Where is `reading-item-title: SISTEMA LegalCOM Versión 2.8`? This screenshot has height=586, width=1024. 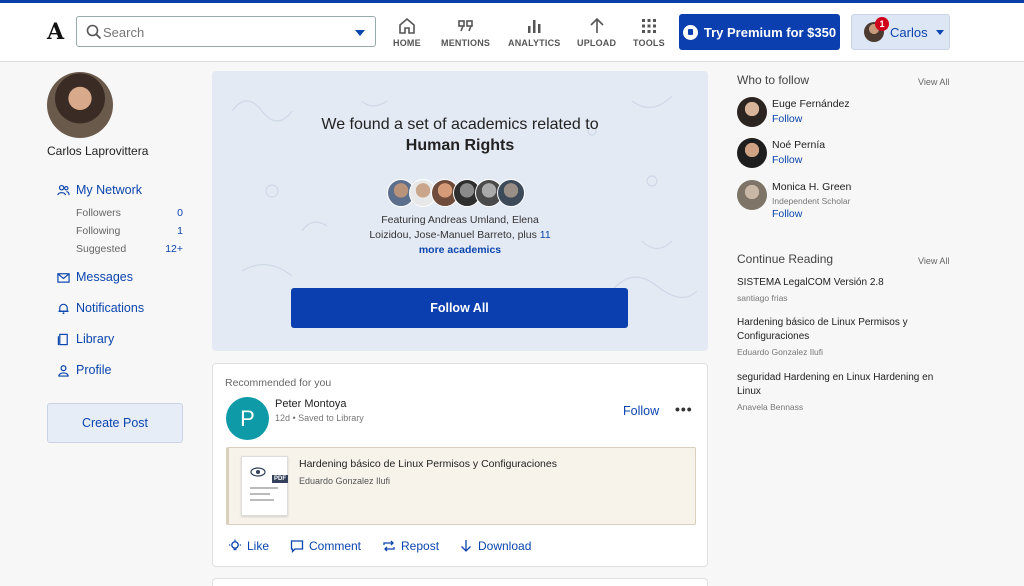 reading-item-title: SISTEMA LegalCOM Versión 2.8 is located at coordinates (844, 283).